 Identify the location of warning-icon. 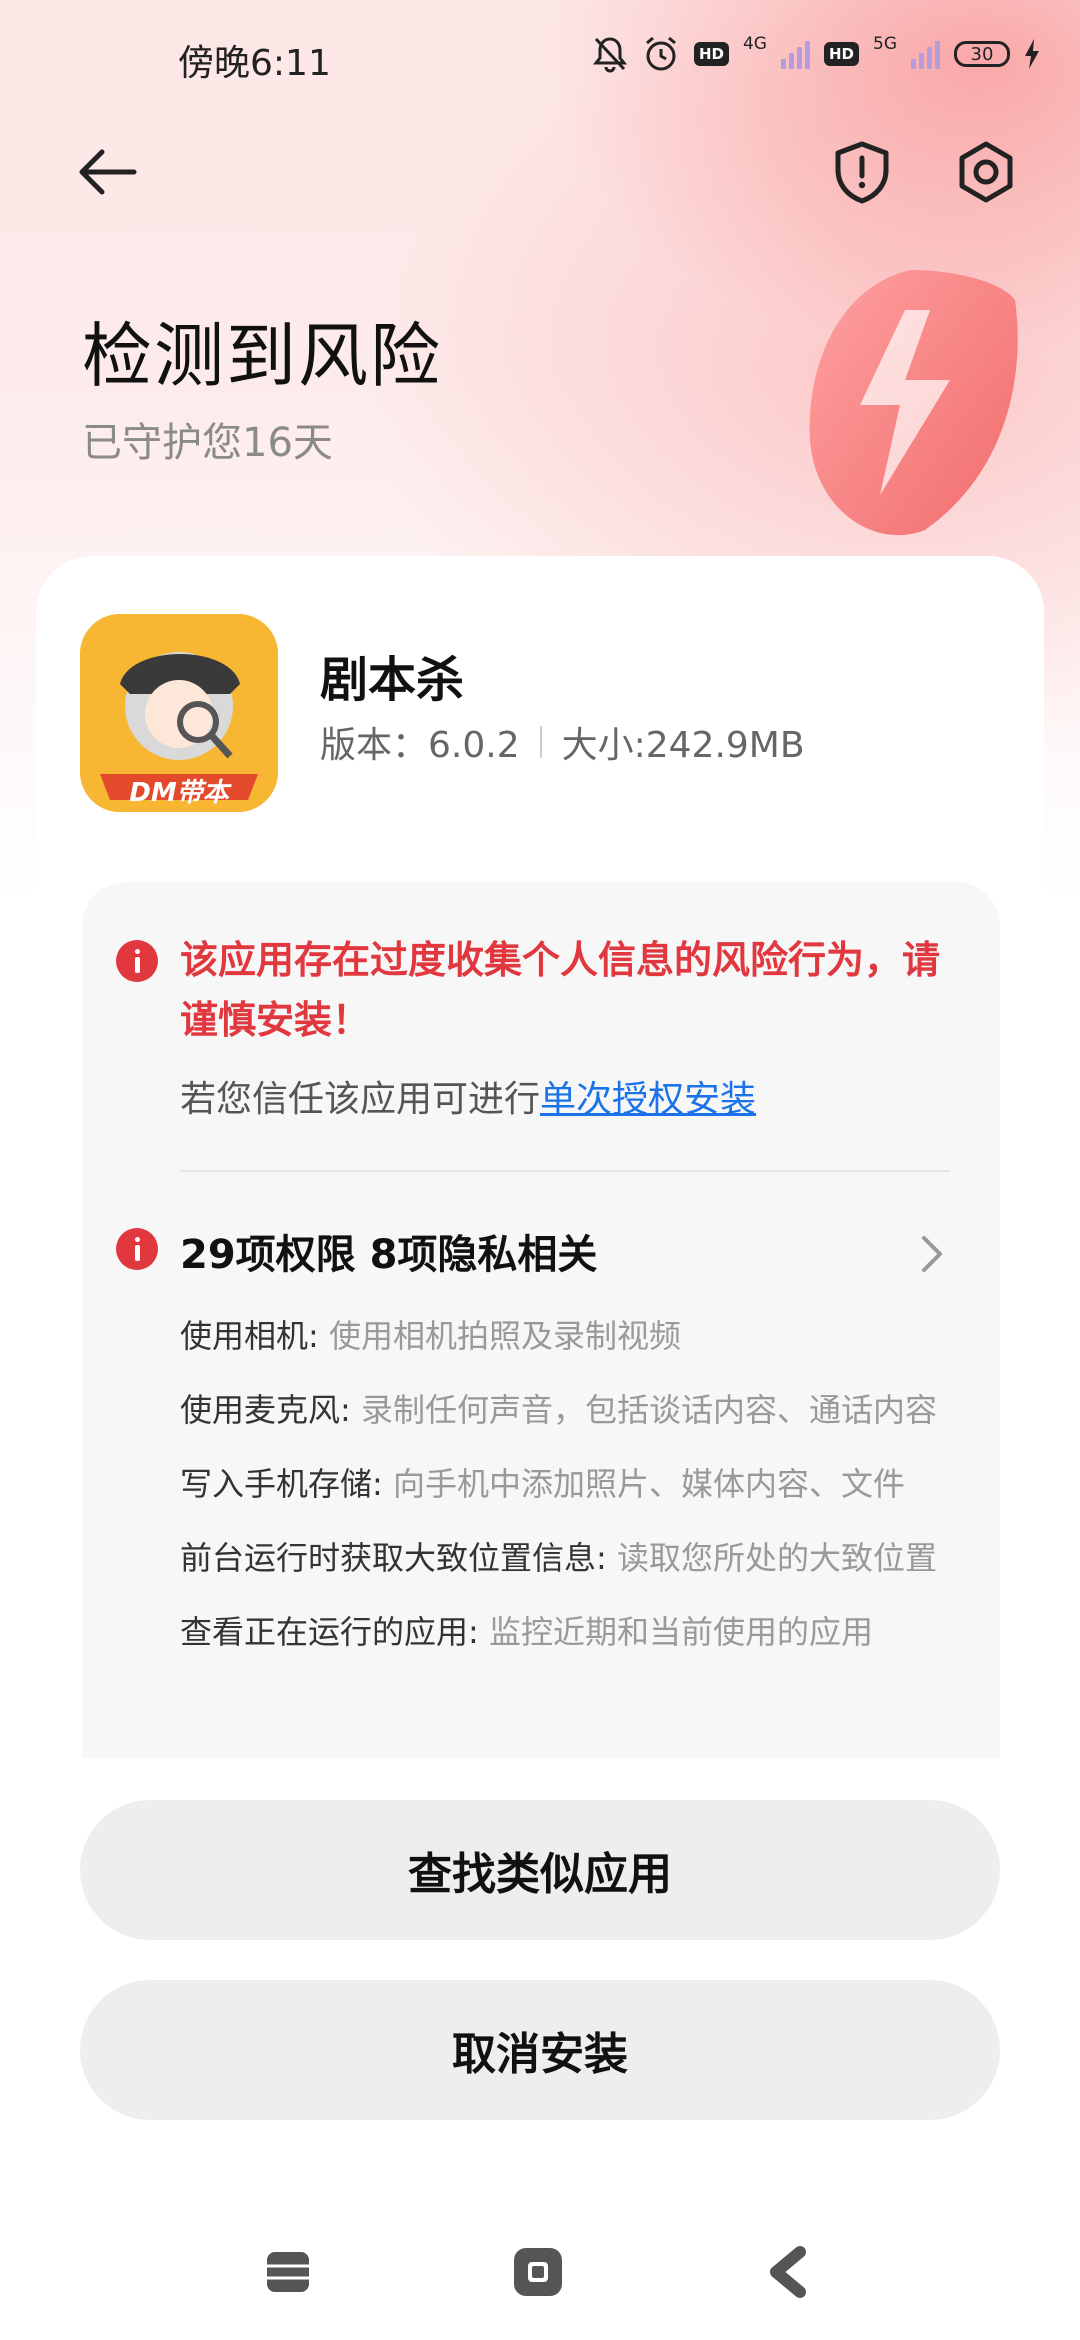
(137, 961).